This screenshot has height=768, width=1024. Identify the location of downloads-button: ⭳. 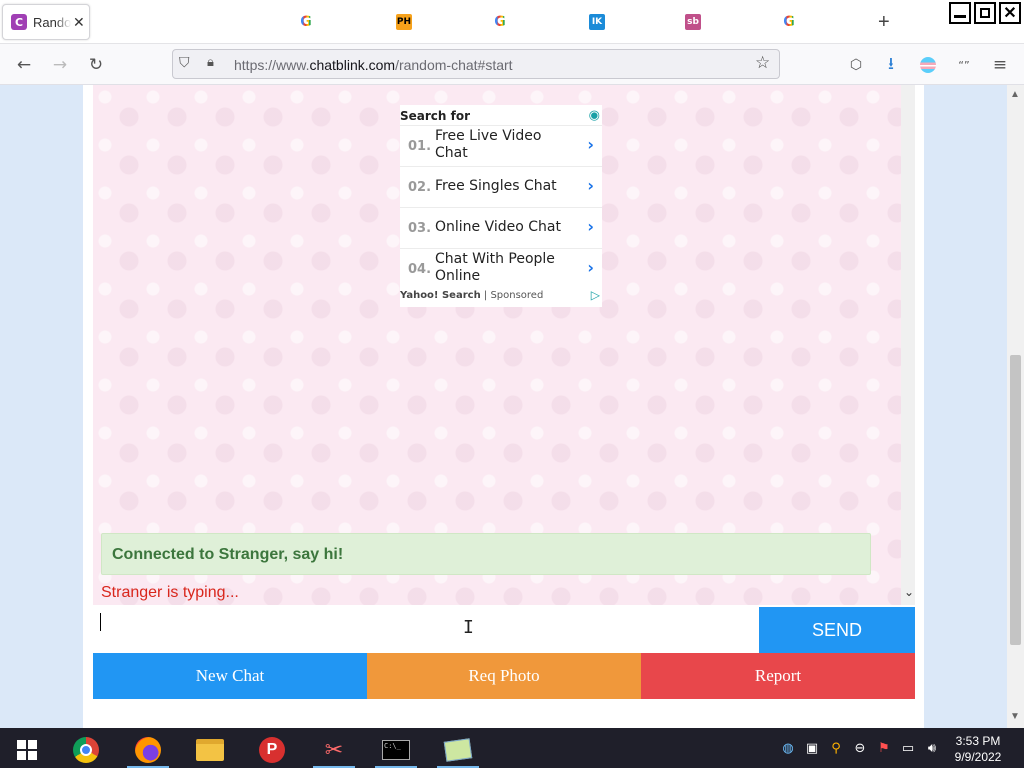
(891, 65).